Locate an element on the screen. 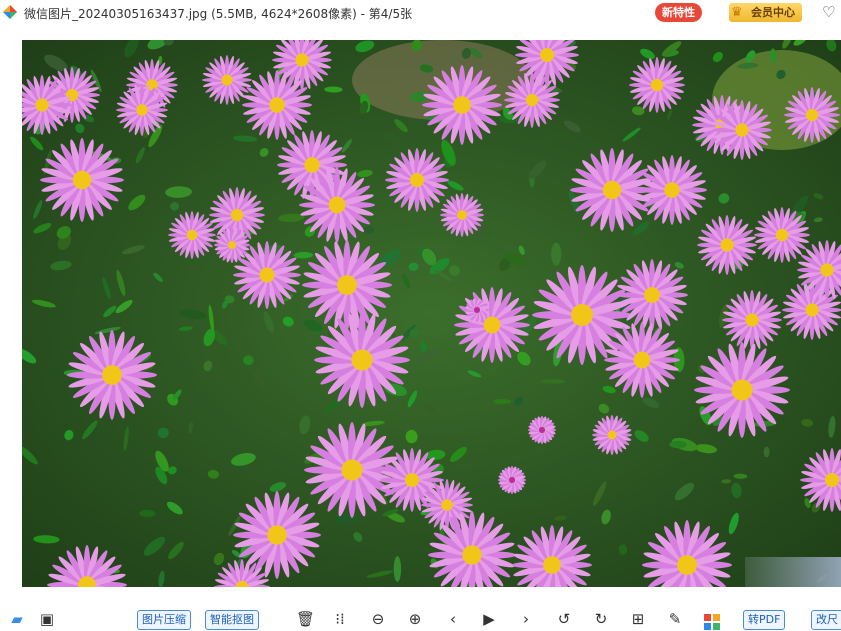  actual-size-icon: ⁝⁞ is located at coordinates (340, 619).